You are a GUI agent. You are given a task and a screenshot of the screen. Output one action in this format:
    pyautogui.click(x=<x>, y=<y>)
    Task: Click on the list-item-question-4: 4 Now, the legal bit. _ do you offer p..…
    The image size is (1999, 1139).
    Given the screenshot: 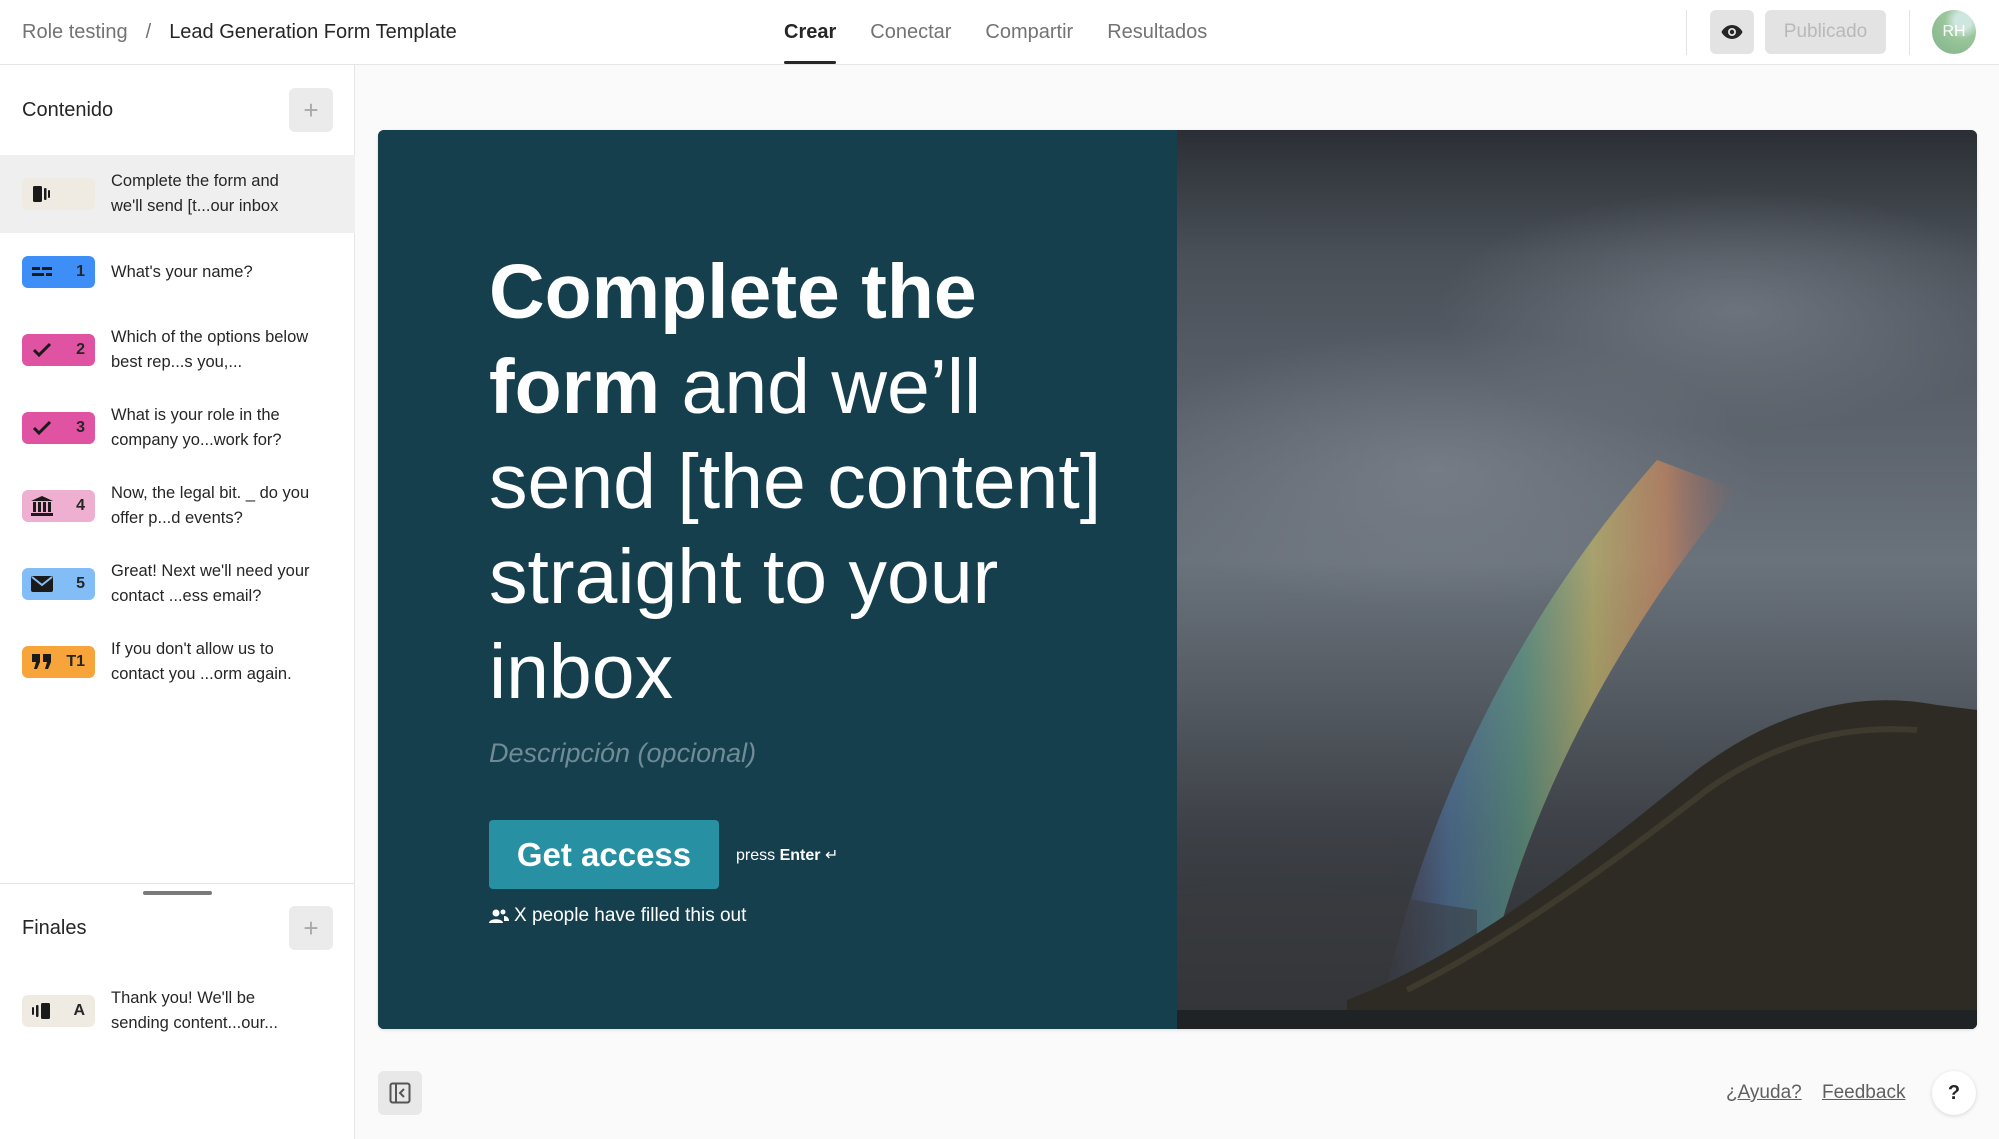 What is the action you would take?
    pyautogui.click(x=177, y=506)
    